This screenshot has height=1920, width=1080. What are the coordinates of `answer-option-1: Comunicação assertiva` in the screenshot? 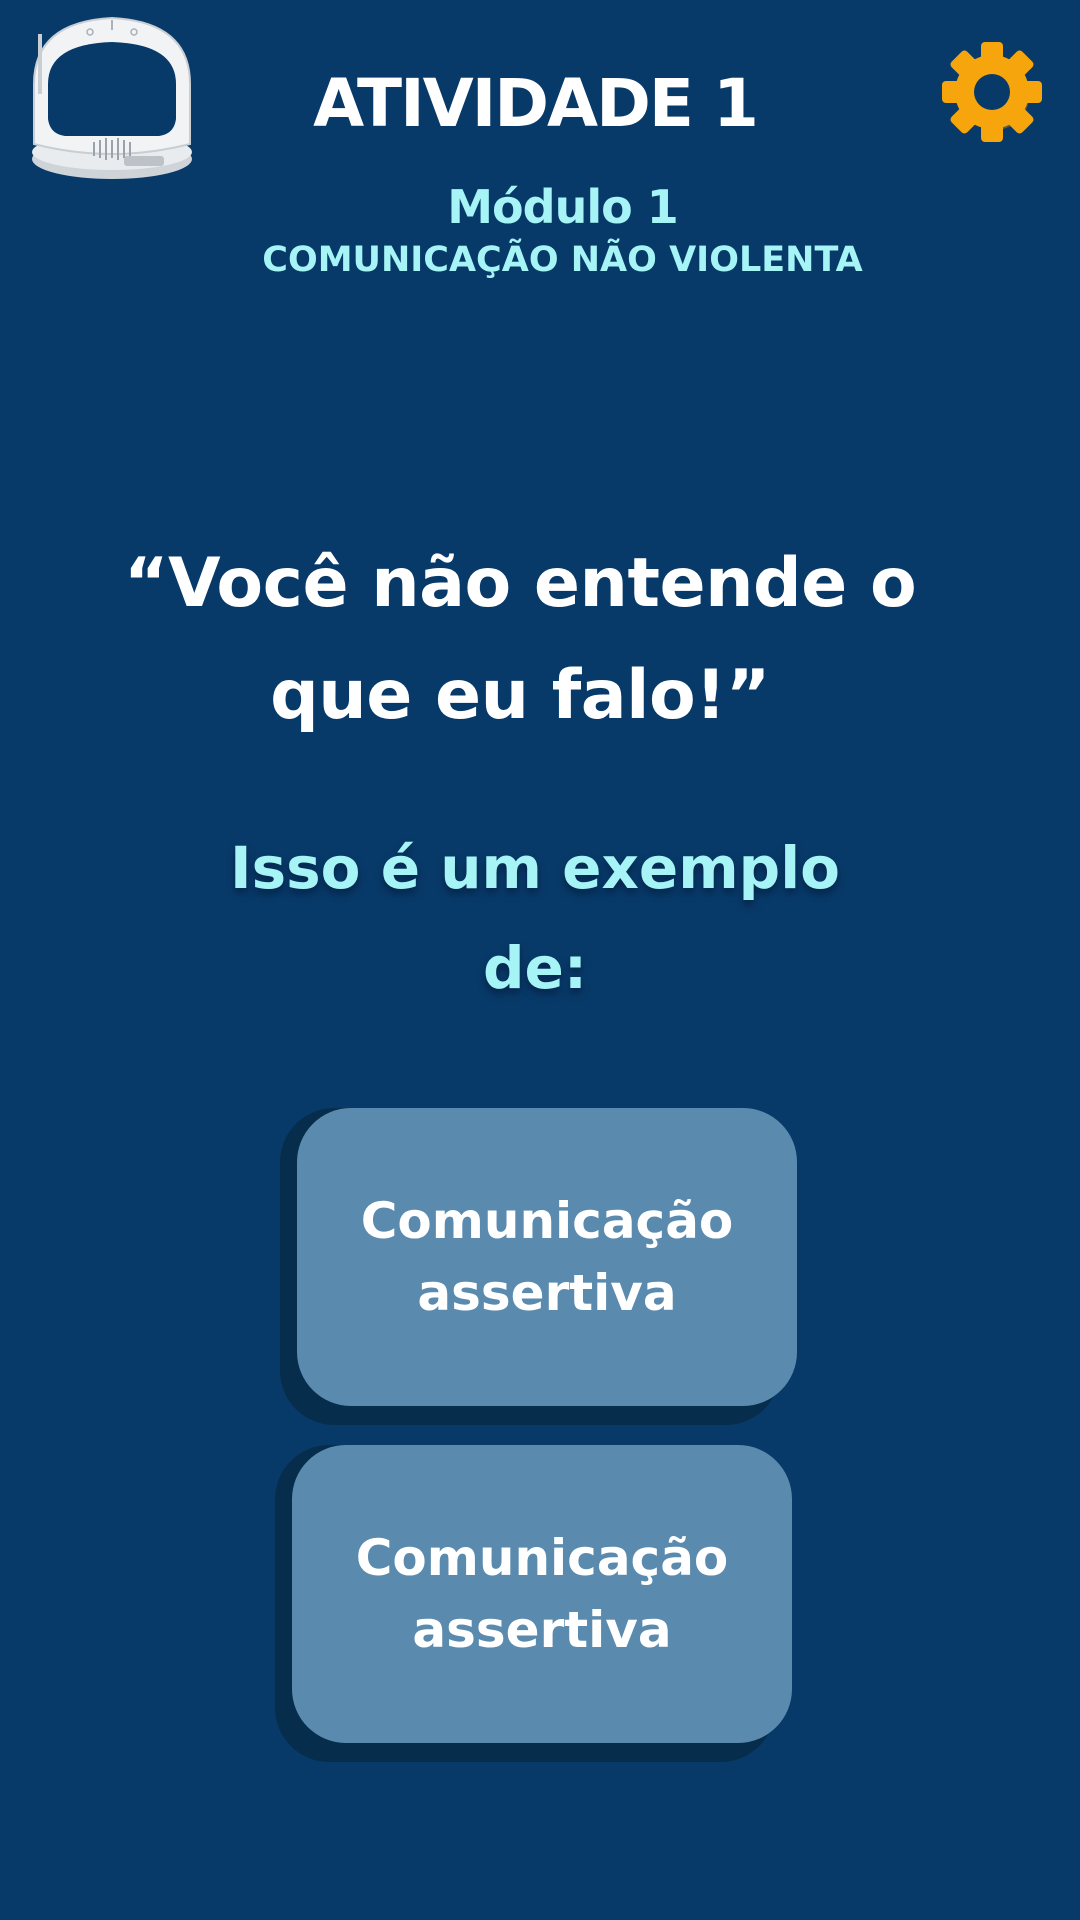 It's located at (538, 1266).